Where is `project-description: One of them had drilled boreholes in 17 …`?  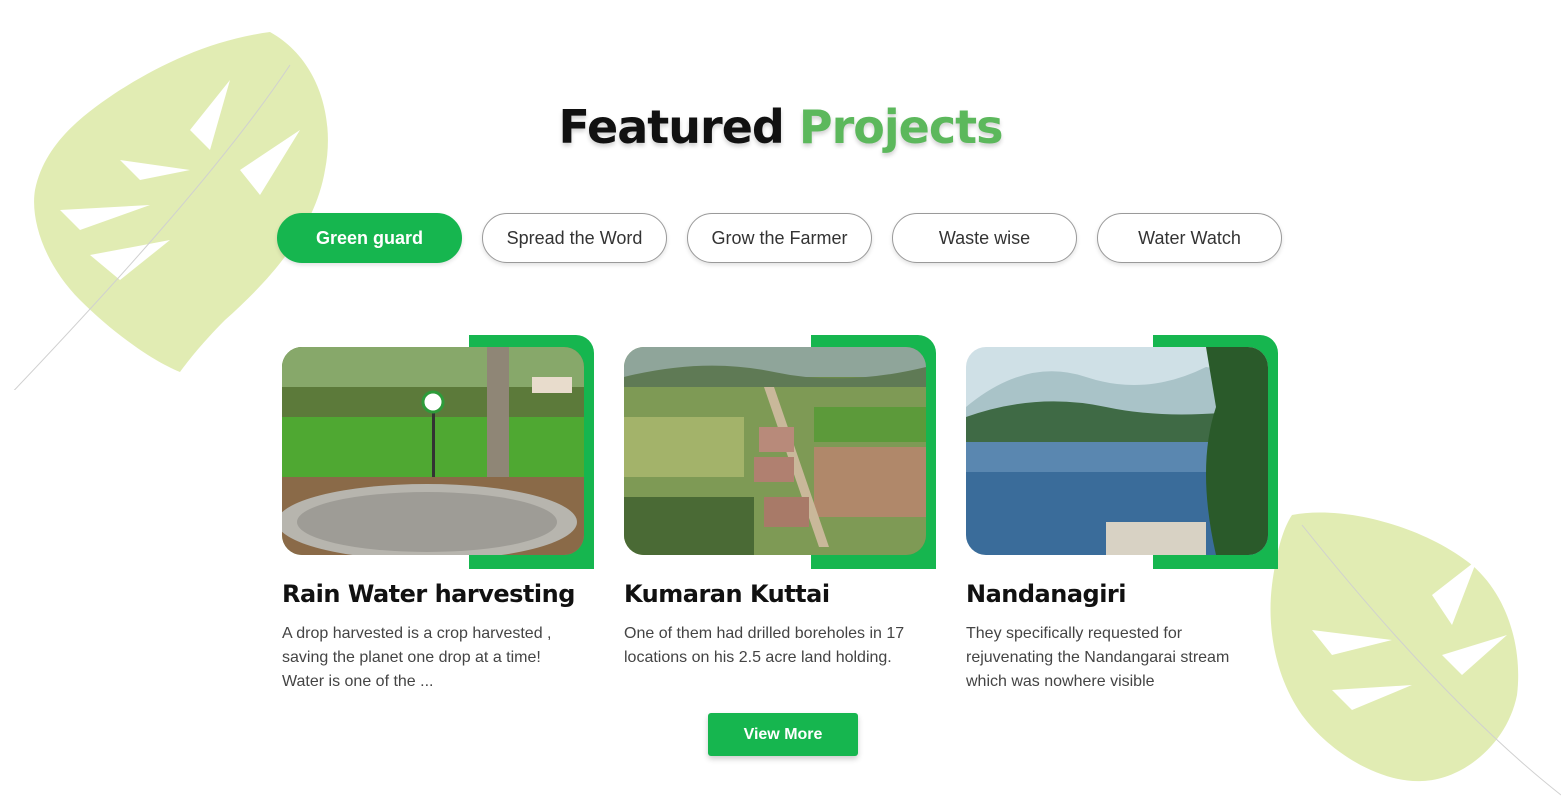 project-description: One of them had drilled boreholes in 17 … is located at coordinates (764, 645).